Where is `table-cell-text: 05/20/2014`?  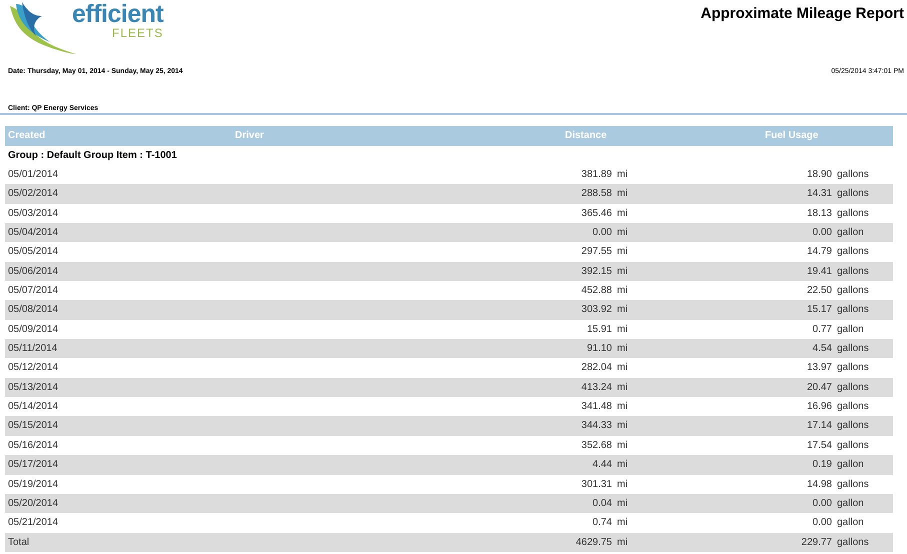
table-cell-text: 05/20/2014 is located at coordinates (33, 503).